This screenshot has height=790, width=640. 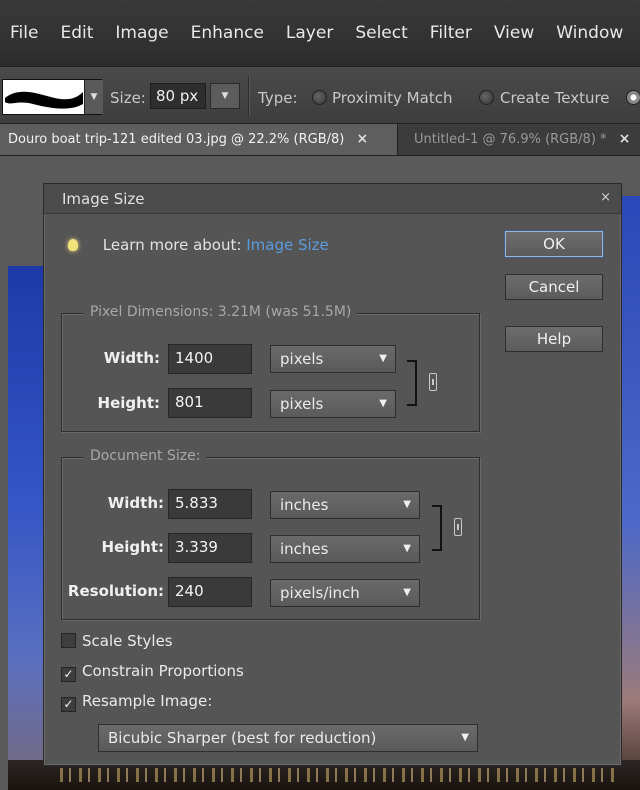 I want to click on learn-more-row: Learn more about: Image Size, so click(x=198, y=245).